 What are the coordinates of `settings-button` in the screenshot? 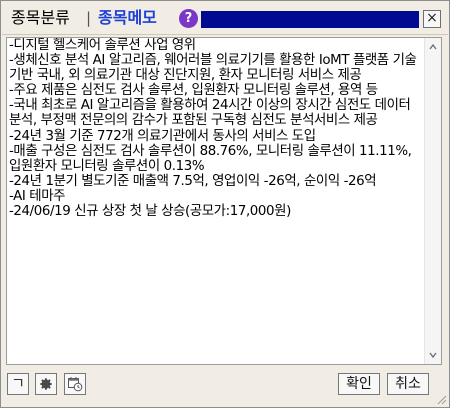 It's located at (46, 384).